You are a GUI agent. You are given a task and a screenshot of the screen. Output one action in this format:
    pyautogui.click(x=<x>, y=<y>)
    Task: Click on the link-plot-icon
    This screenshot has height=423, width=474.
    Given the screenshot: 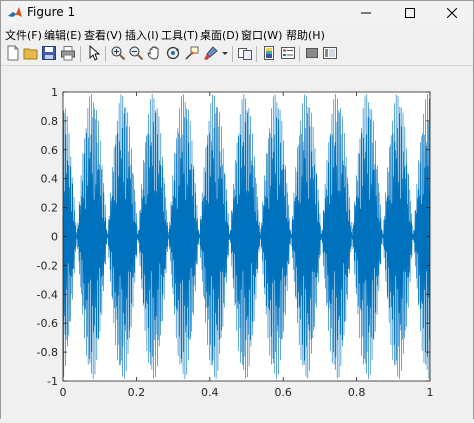 What is the action you would take?
    pyautogui.click(x=245, y=53)
    